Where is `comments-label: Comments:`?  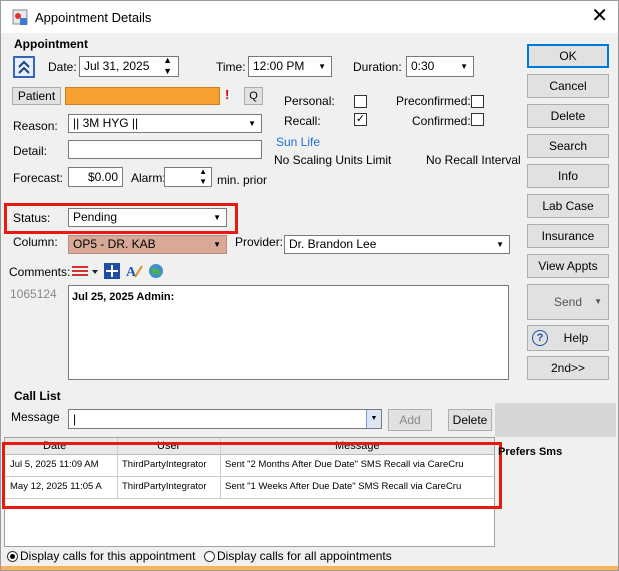
comments-label: Comments: is located at coordinates (40, 272).